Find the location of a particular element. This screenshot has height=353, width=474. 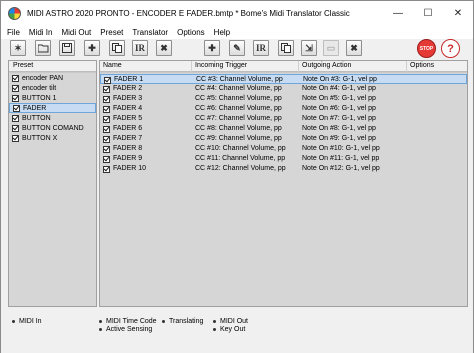

preset-label: FADER is located at coordinates (35, 108).